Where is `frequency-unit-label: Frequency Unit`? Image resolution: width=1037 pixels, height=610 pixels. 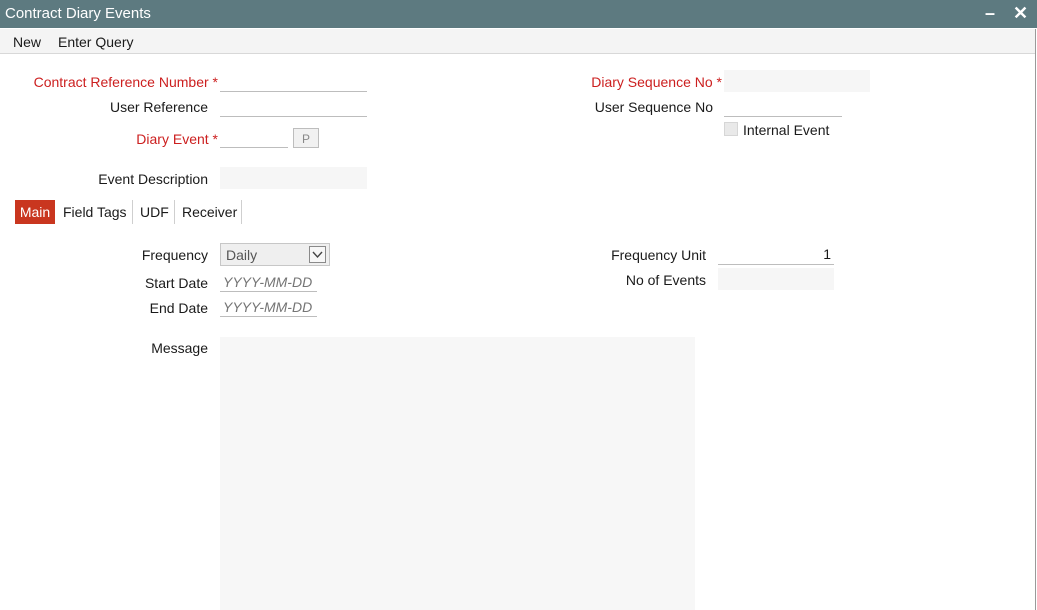
frequency-unit-label: Frequency Unit is located at coordinates (658, 255).